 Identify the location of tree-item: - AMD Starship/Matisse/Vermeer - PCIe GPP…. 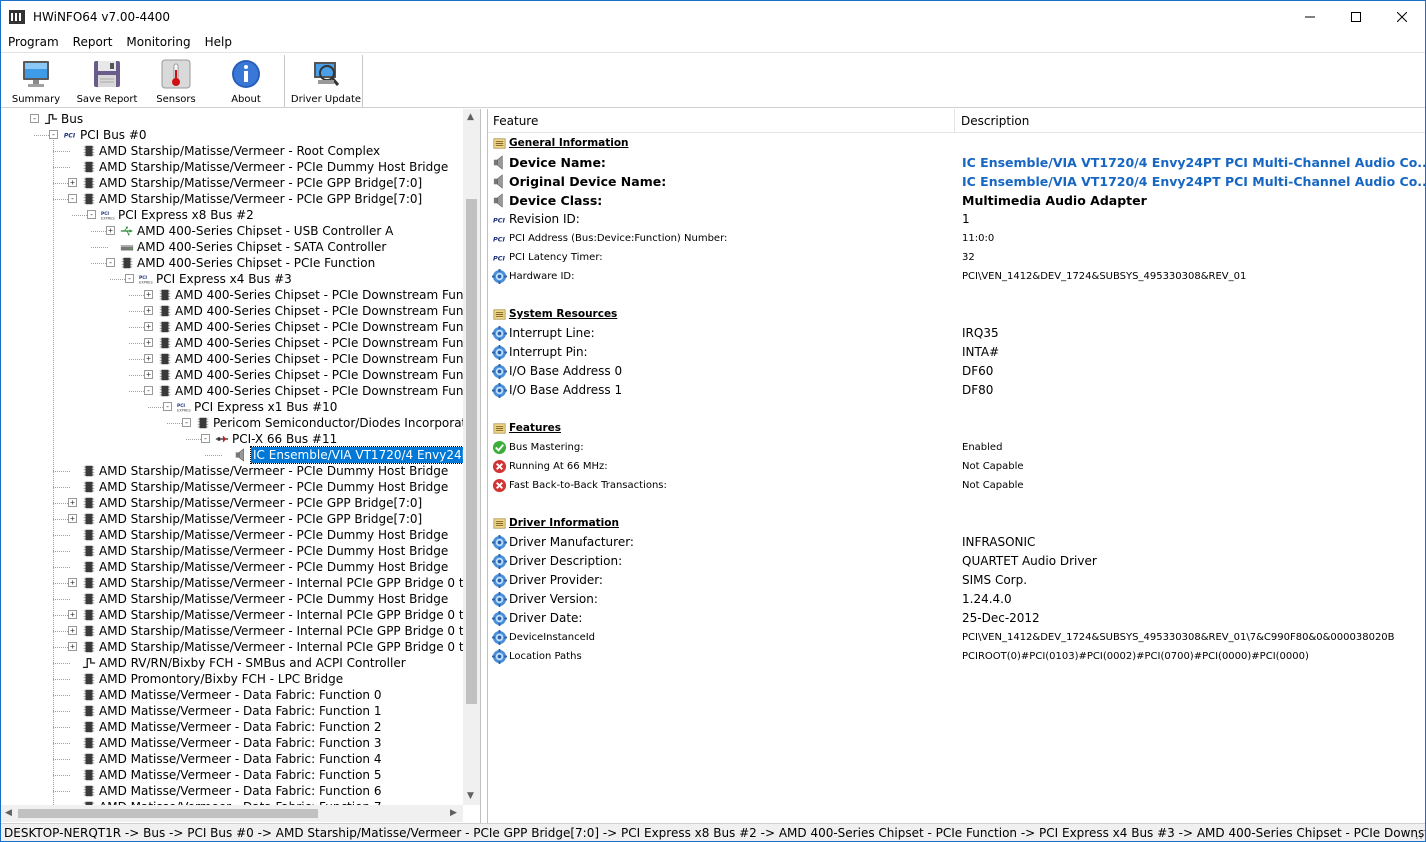
(232, 199).